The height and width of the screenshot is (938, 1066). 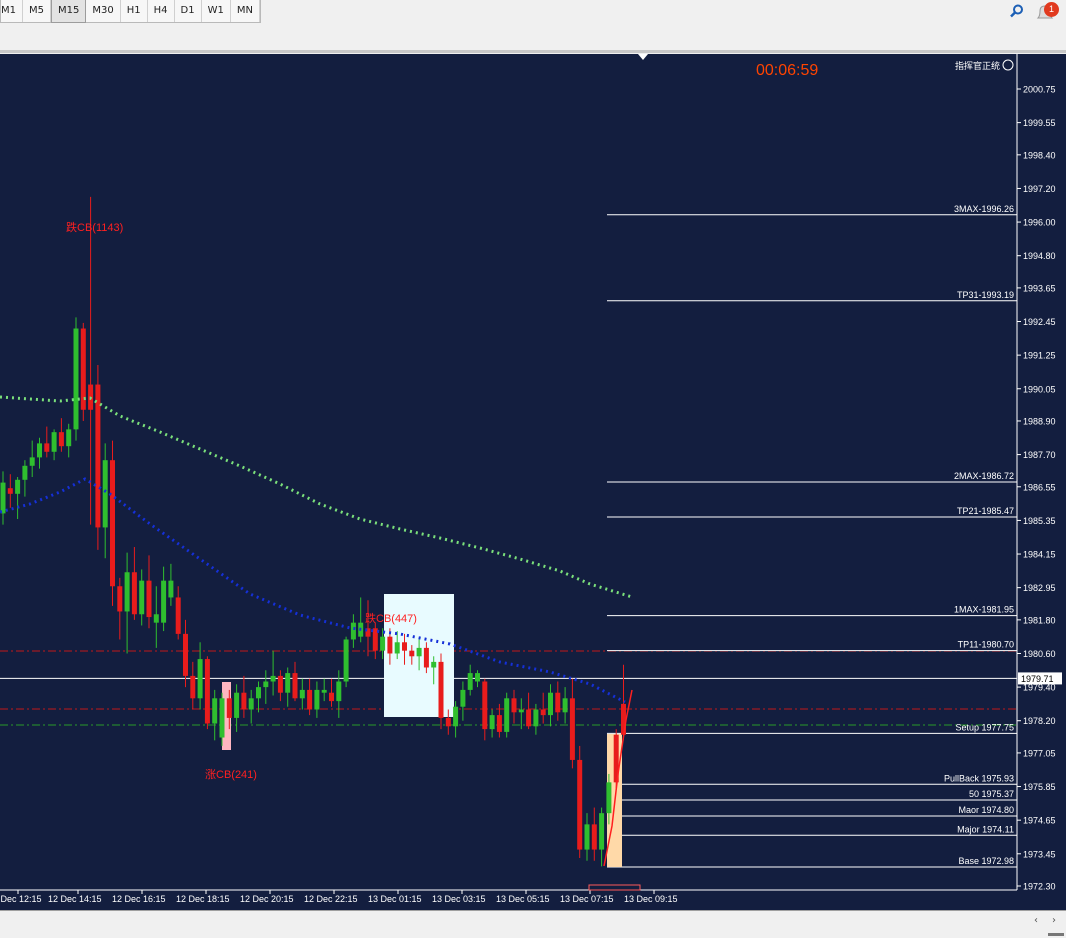 What do you see at coordinates (1039, 821) in the screenshot?
I see `y-tick-label: 1974.65` at bounding box center [1039, 821].